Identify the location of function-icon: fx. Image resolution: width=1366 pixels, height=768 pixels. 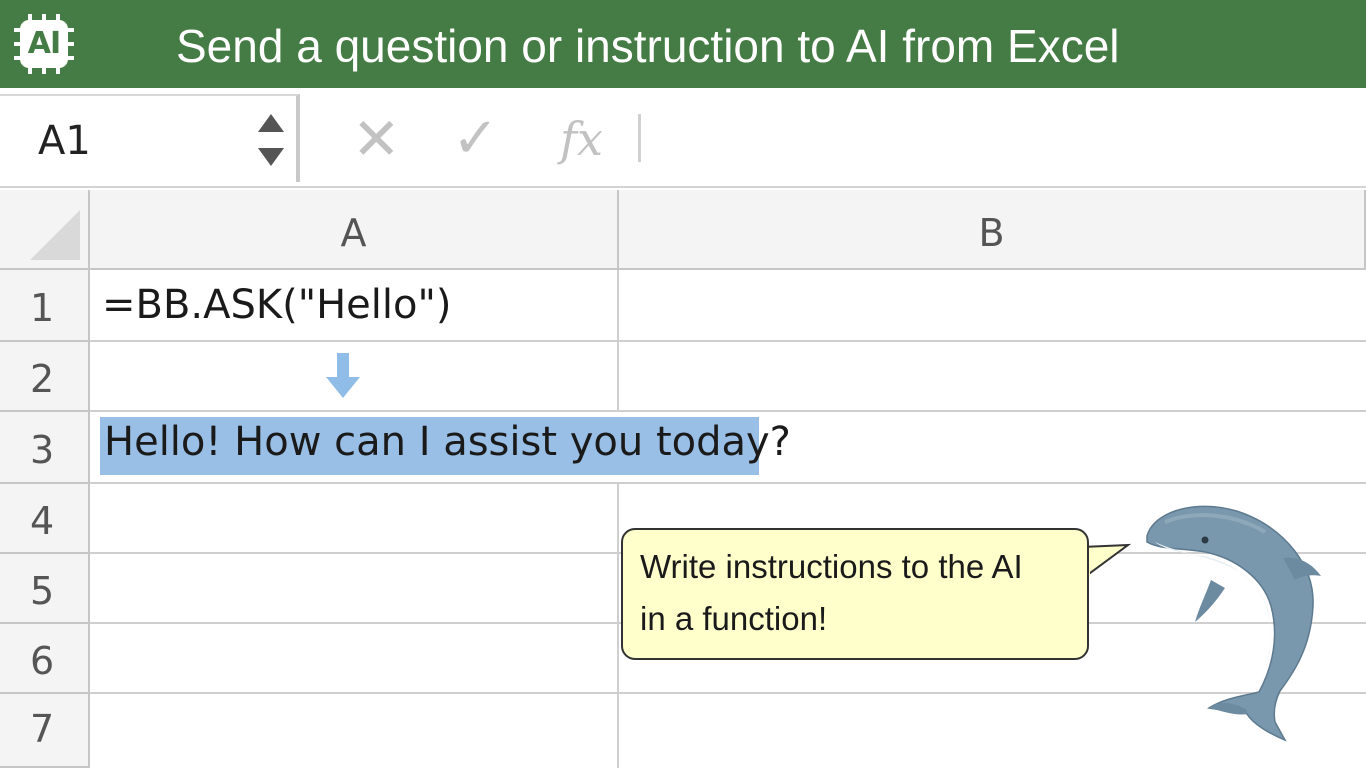
(581, 139).